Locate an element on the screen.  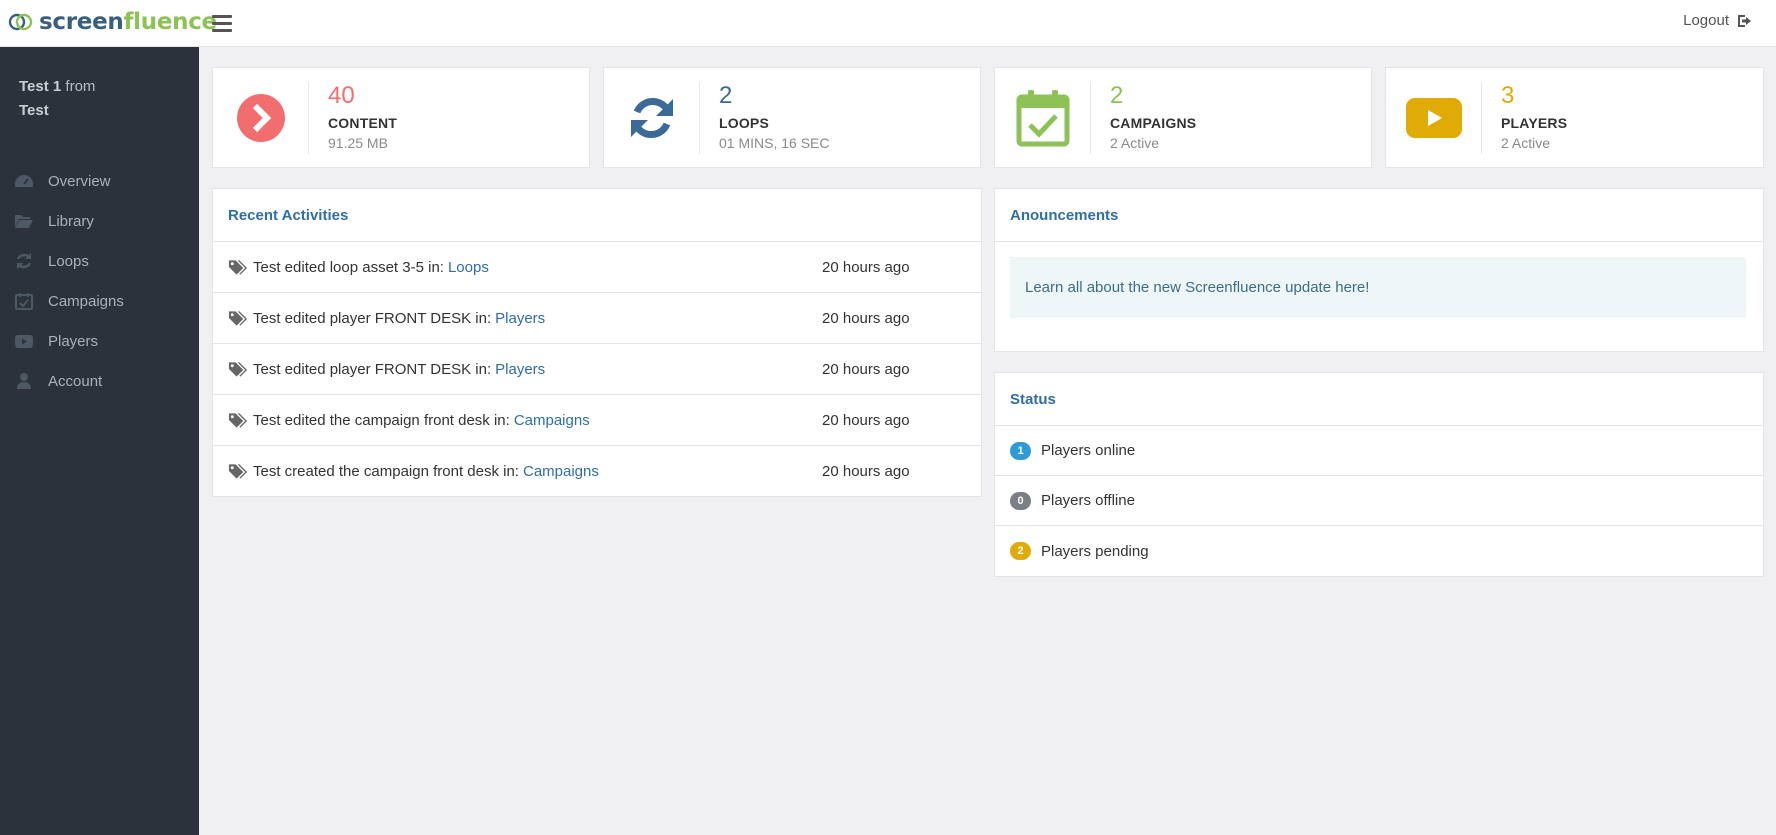
user-org: Test is located at coordinates (34, 110).